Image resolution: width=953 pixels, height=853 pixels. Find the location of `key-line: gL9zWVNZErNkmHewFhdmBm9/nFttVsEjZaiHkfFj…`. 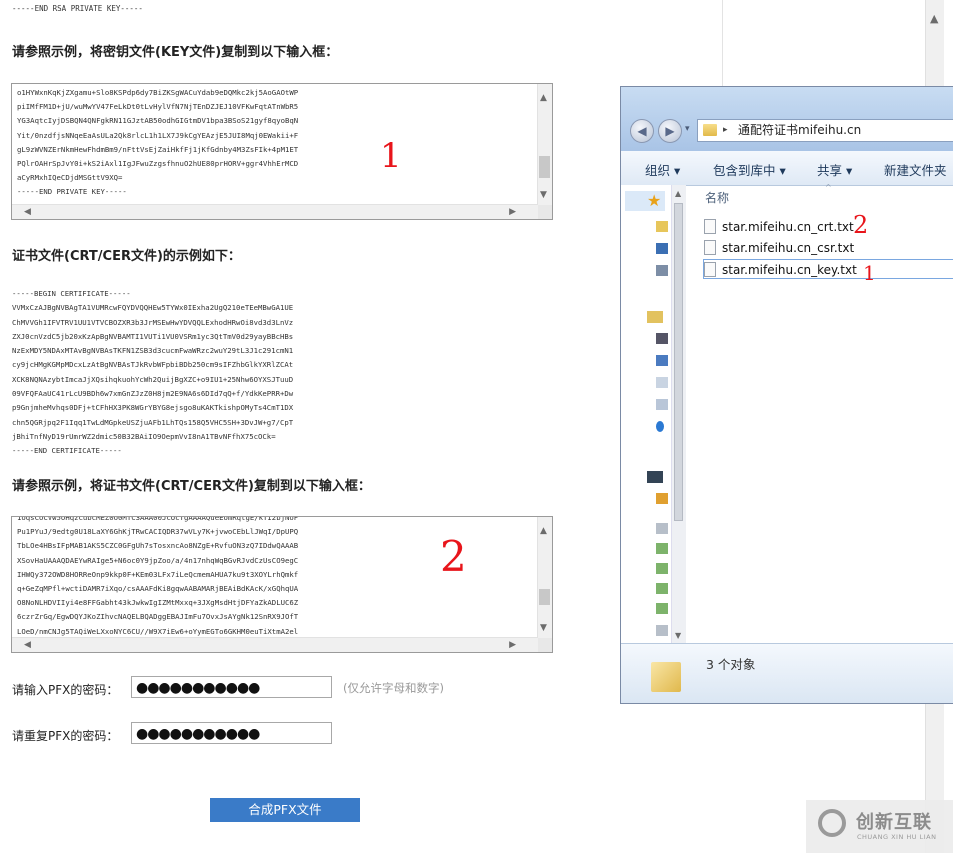

key-line: gL9zWVNZErNkmHewFhdmBm9/nFttVsEjZaiHkfFj… is located at coordinates (158, 149).